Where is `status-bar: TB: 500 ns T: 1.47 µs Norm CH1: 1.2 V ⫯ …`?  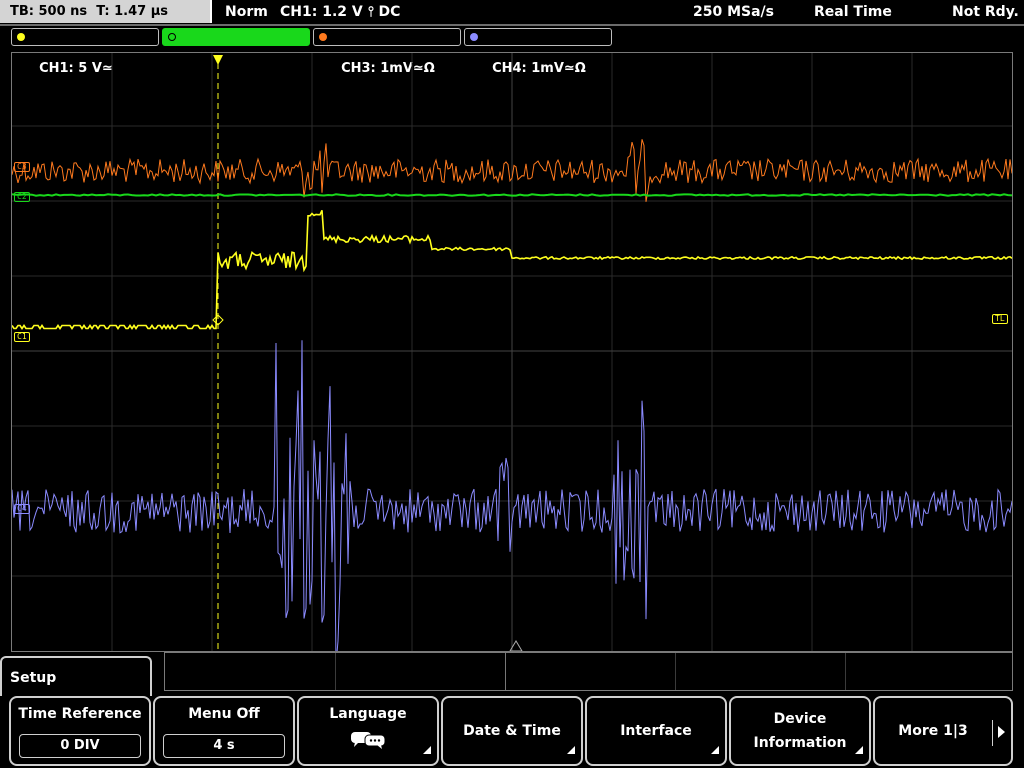 status-bar: TB: 500 ns T: 1.47 µs Norm CH1: 1.2 V ⫯ … is located at coordinates (512, 12).